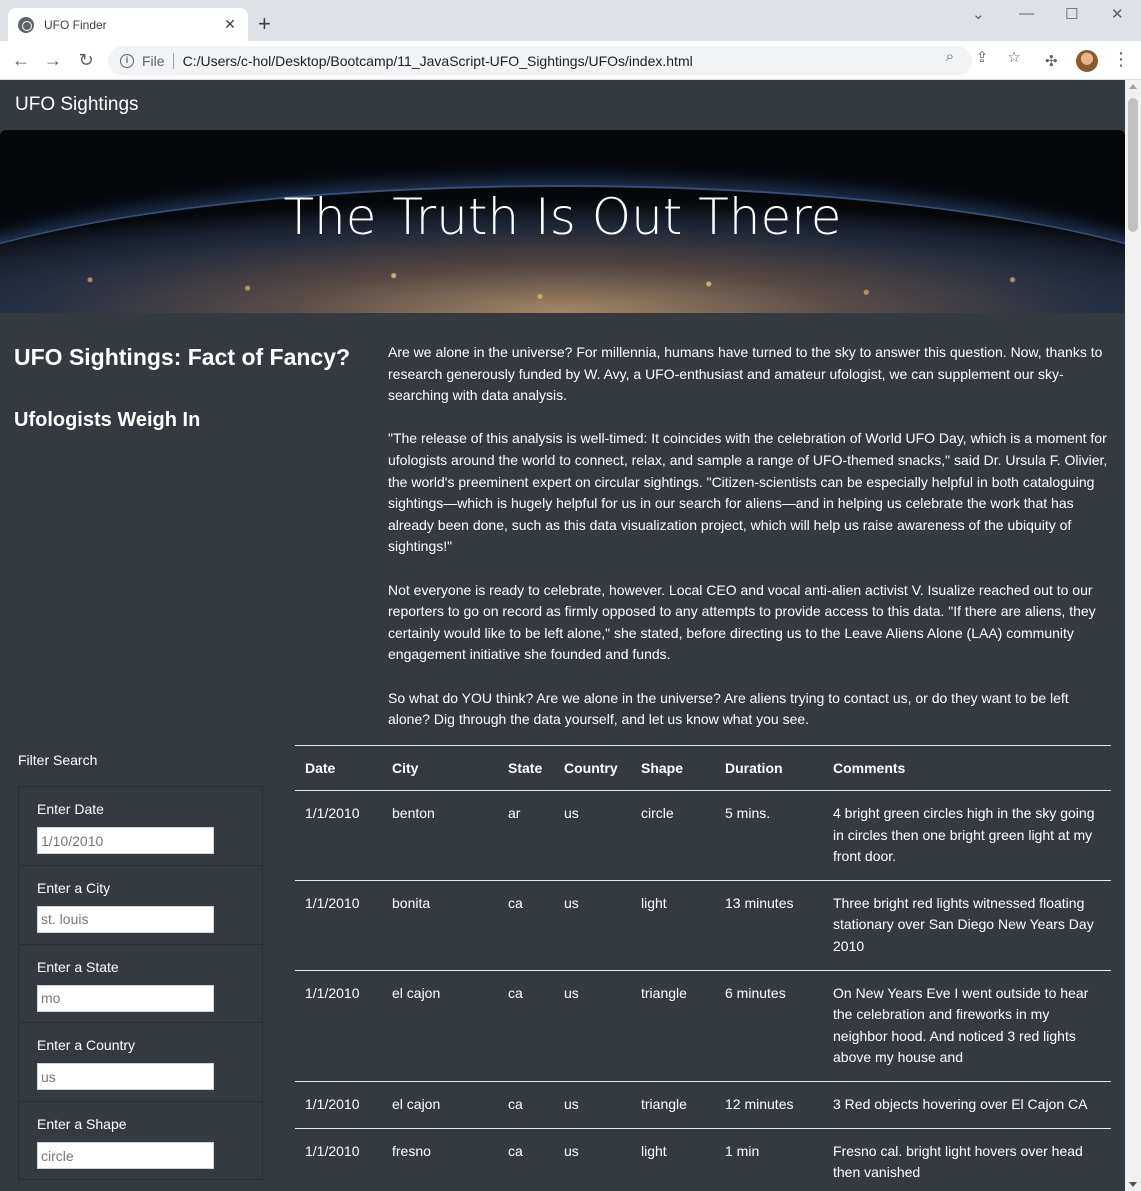 The height and width of the screenshot is (1191, 1141). Describe the element at coordinates (78, 966) in the screenshot. I see `filter-label: Enter a State` at that location.